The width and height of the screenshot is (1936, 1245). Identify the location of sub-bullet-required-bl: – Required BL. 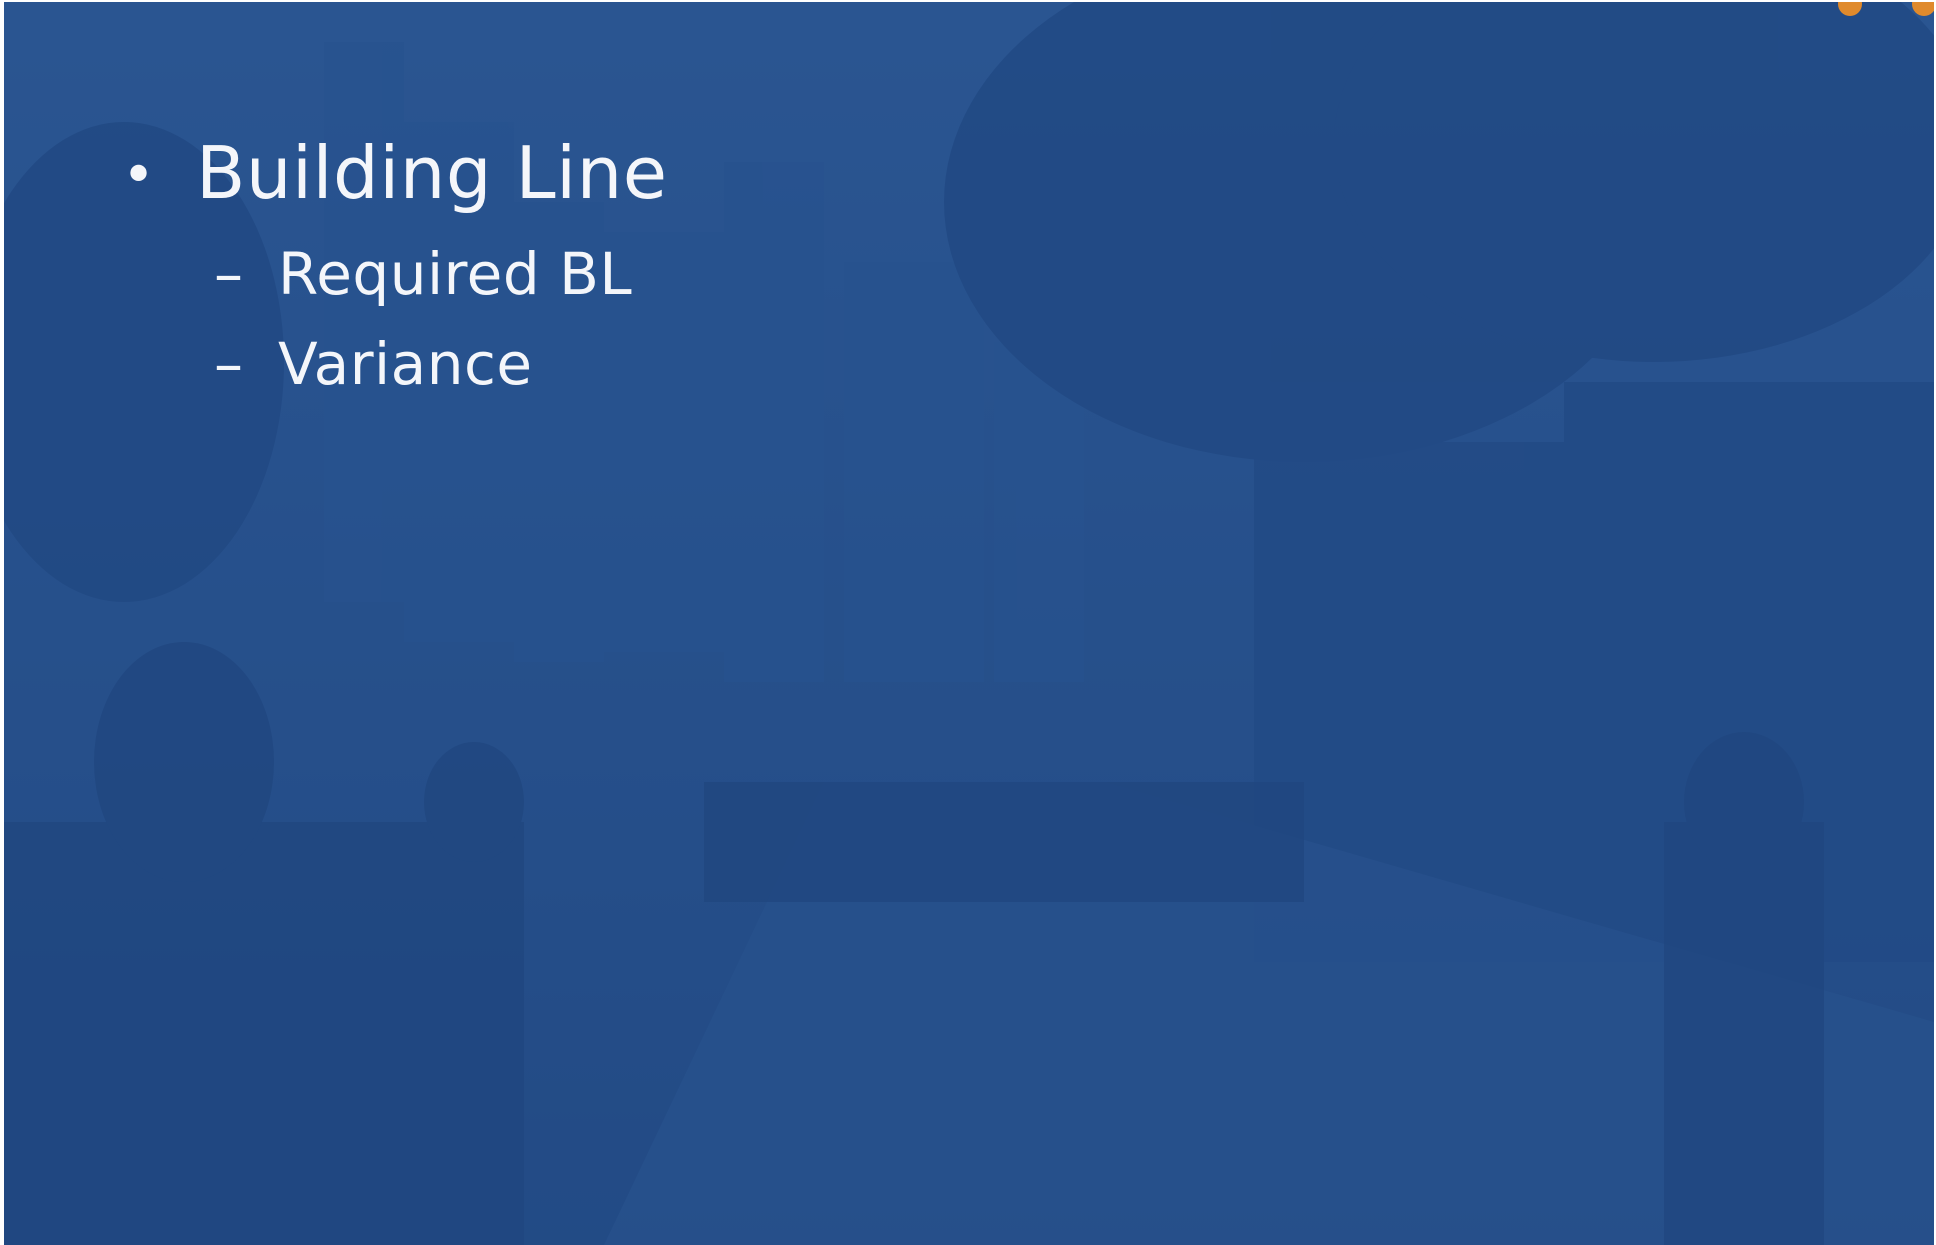
(423, 274).